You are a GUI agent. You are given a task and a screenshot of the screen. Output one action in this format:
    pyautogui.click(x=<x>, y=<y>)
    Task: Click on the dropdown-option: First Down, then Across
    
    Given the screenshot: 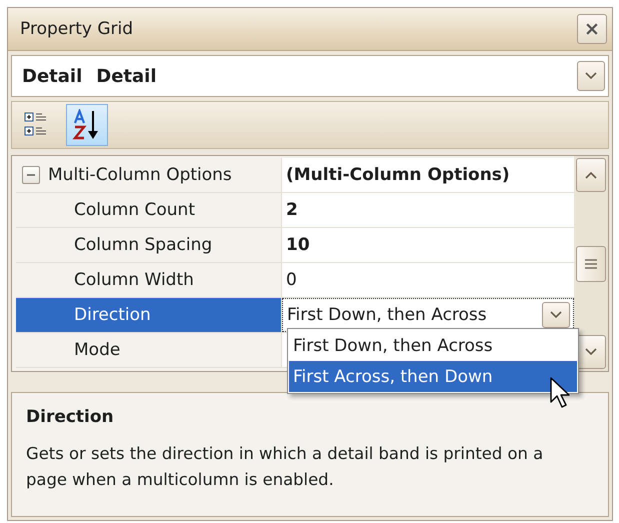 What is the action you would take?
    pyautogui.click(x=433, y=345)
    